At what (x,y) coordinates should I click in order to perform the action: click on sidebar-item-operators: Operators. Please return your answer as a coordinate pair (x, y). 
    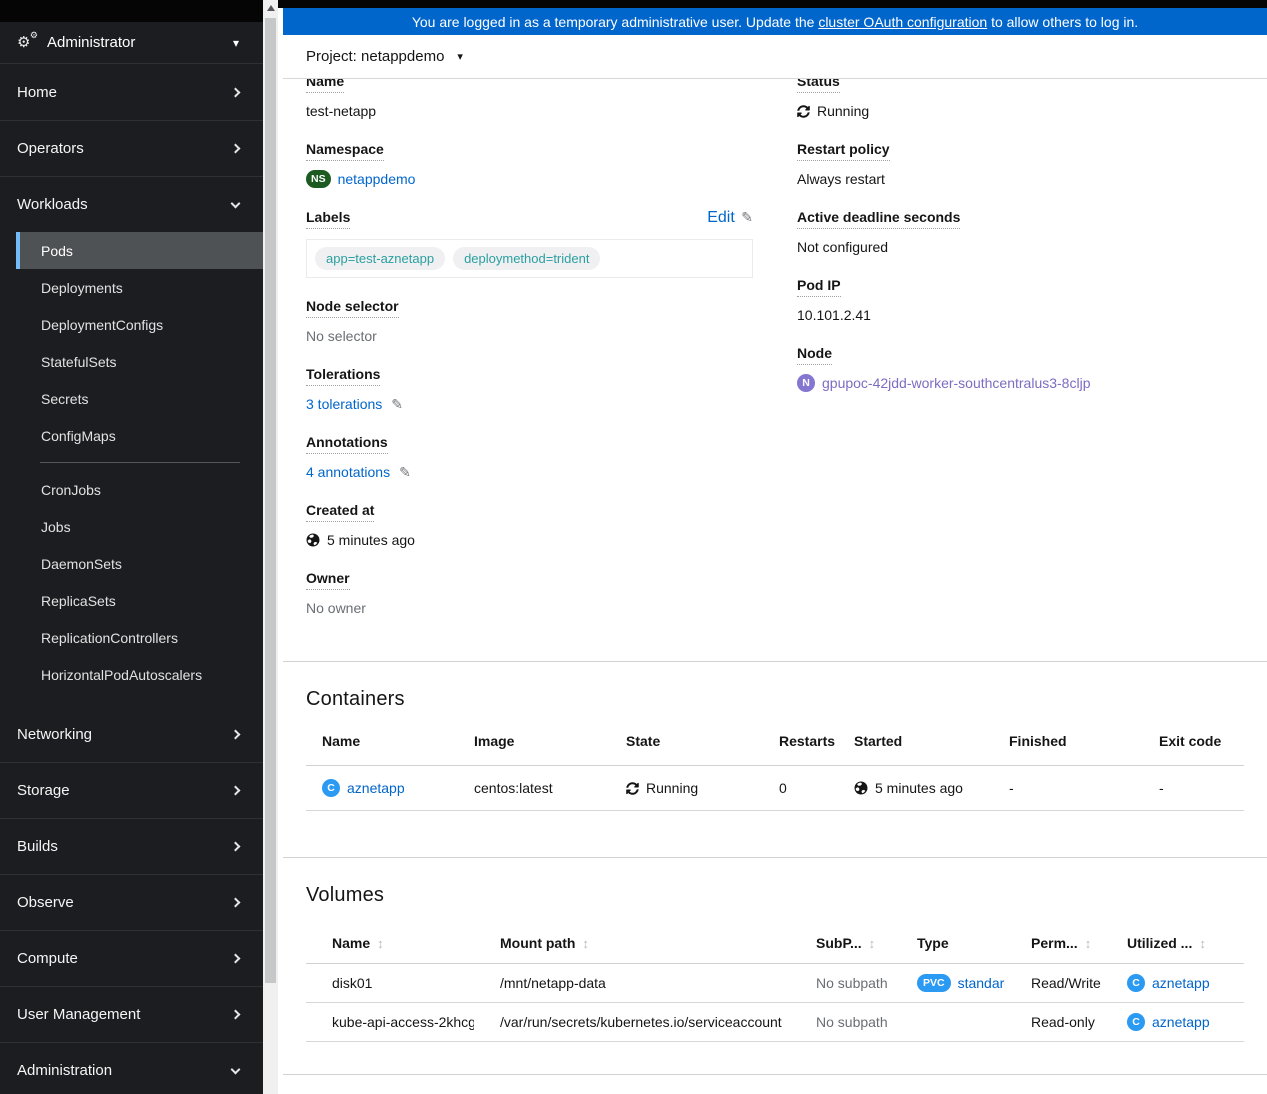
    Looking at the image, I should click on (131, 148).